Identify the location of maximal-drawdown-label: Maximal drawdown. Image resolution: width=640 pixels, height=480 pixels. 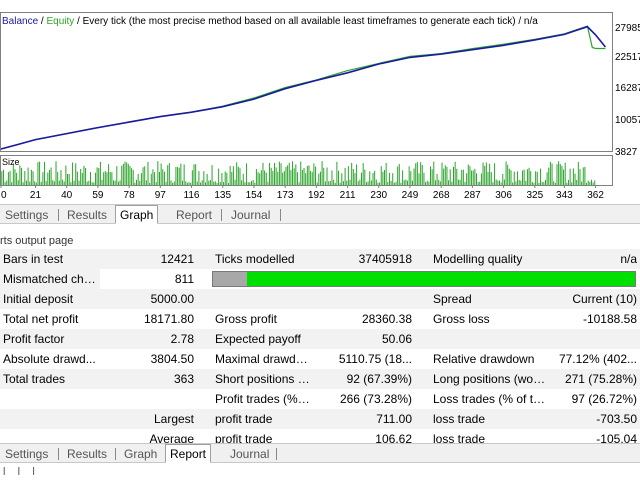
(265, 359).